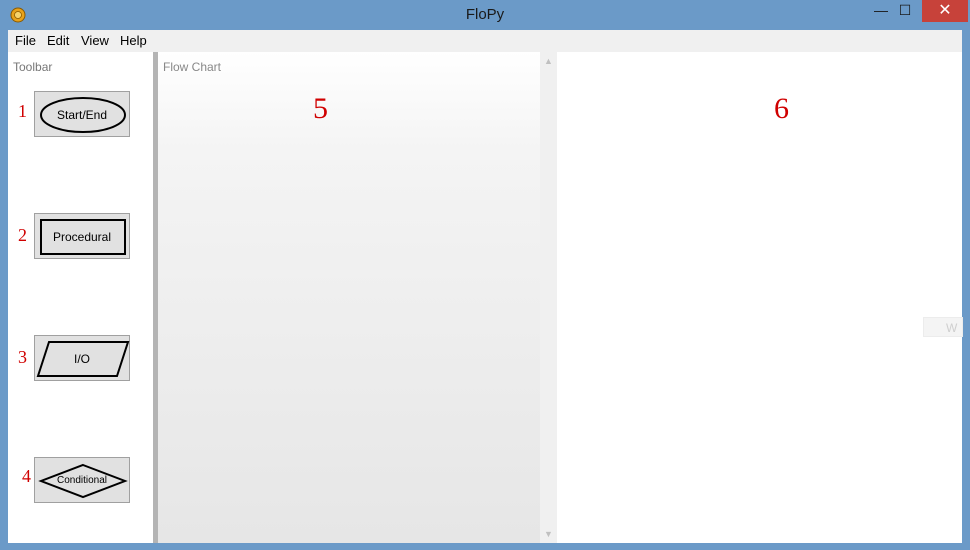 This screenshot has height=550, width=970. What do you see at coordinates (548, 61) in the screenshot?
I see `scroll-up-icon: ▲` at bounding box center [548, 61].